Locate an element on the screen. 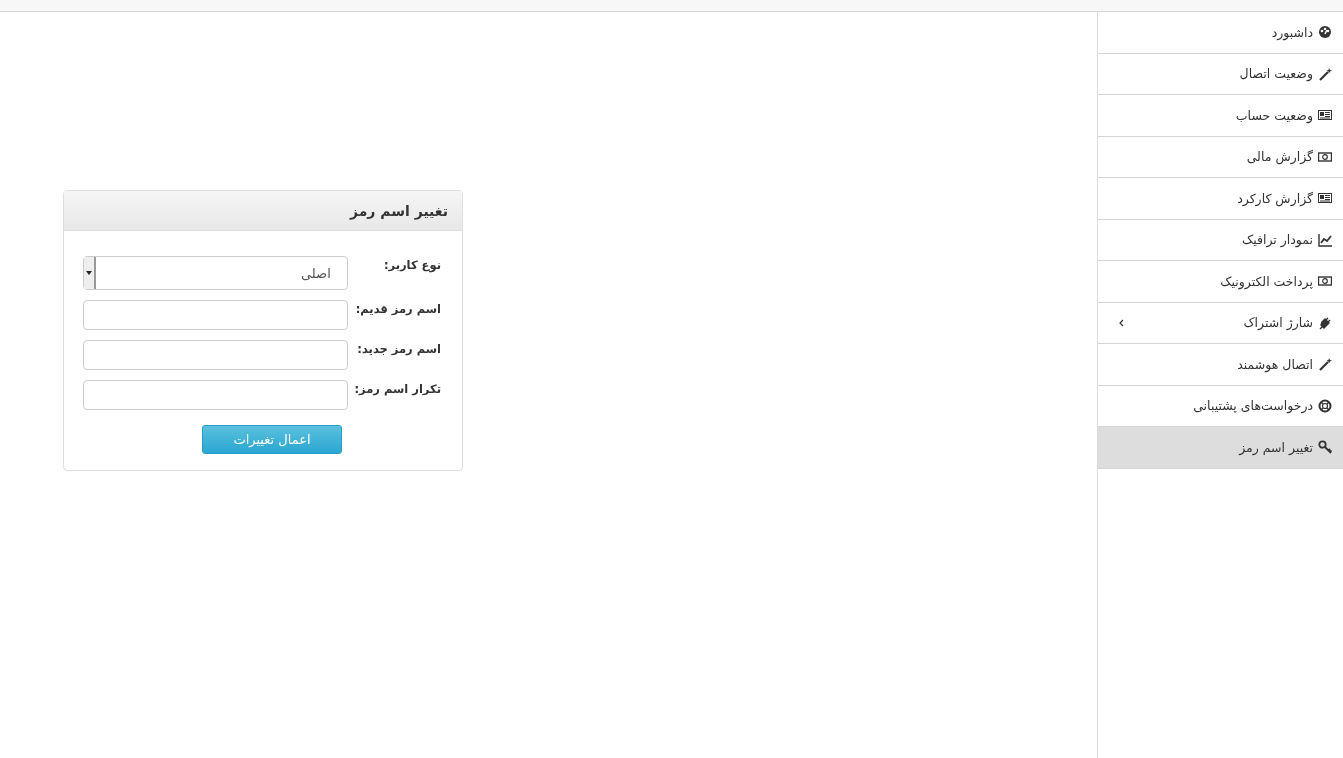 This screenshot has width=1343, height=758. sidebar-item: تغییر اسم رمز is located at coordinates (1220, 448).